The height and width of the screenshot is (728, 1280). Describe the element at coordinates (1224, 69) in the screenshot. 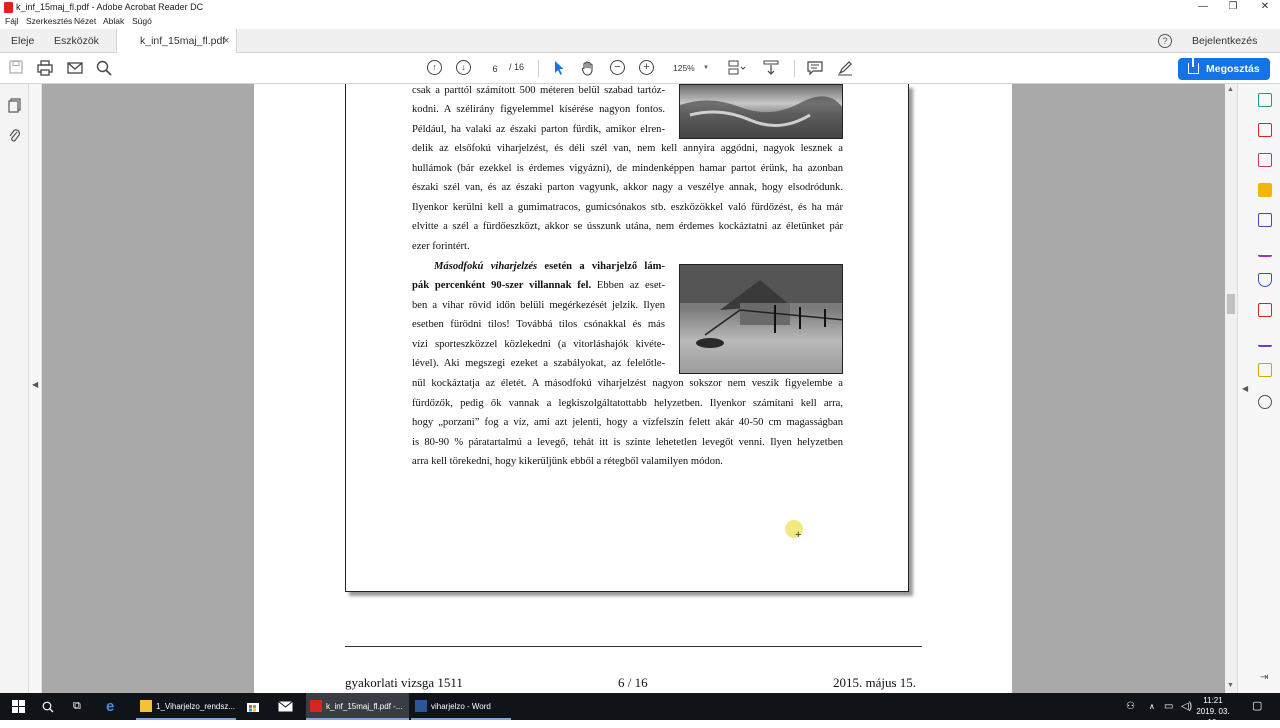

I see `share-button: Megosztás` at that location.